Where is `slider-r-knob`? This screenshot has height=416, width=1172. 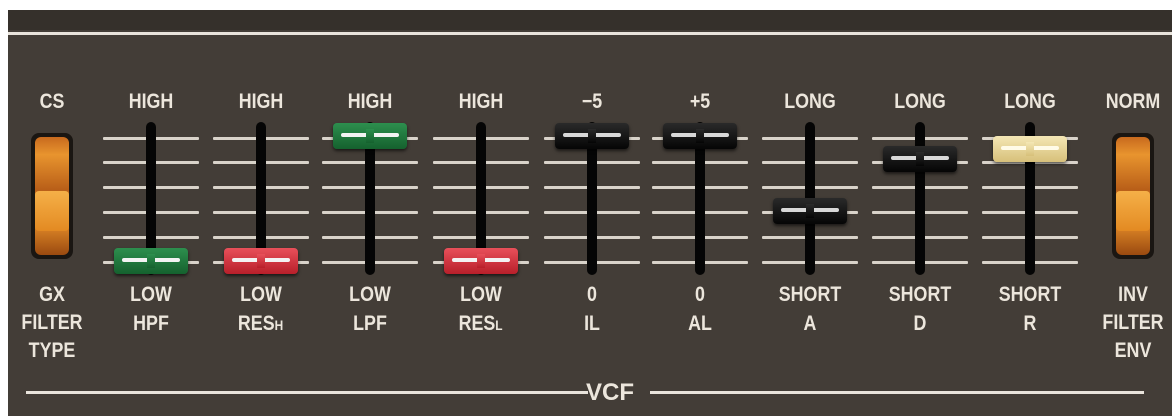 slider-r-knob is located at coordinates (1030, 148).